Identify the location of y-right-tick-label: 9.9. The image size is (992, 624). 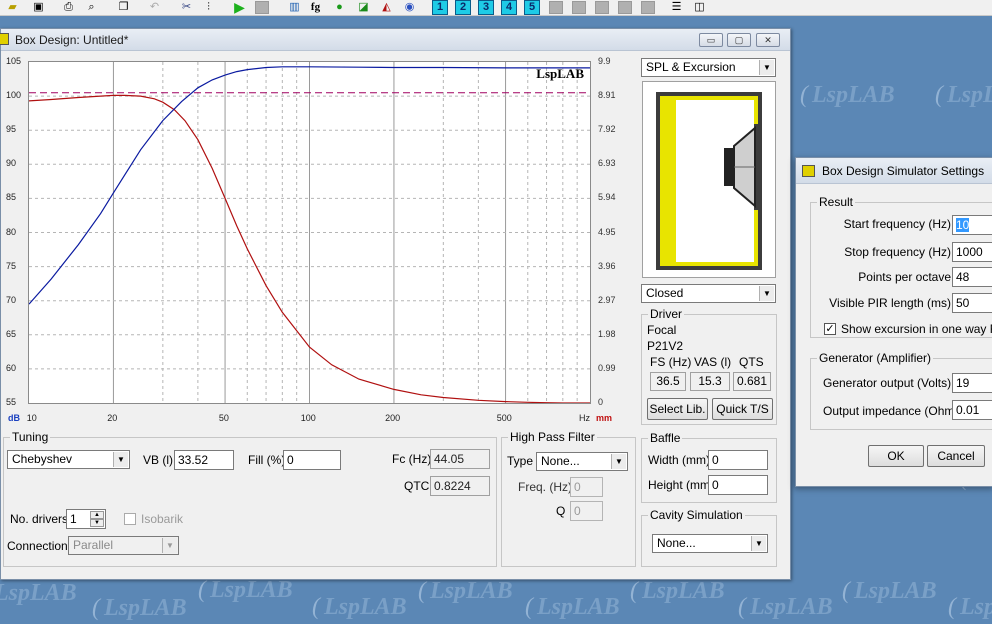
(604, 61).